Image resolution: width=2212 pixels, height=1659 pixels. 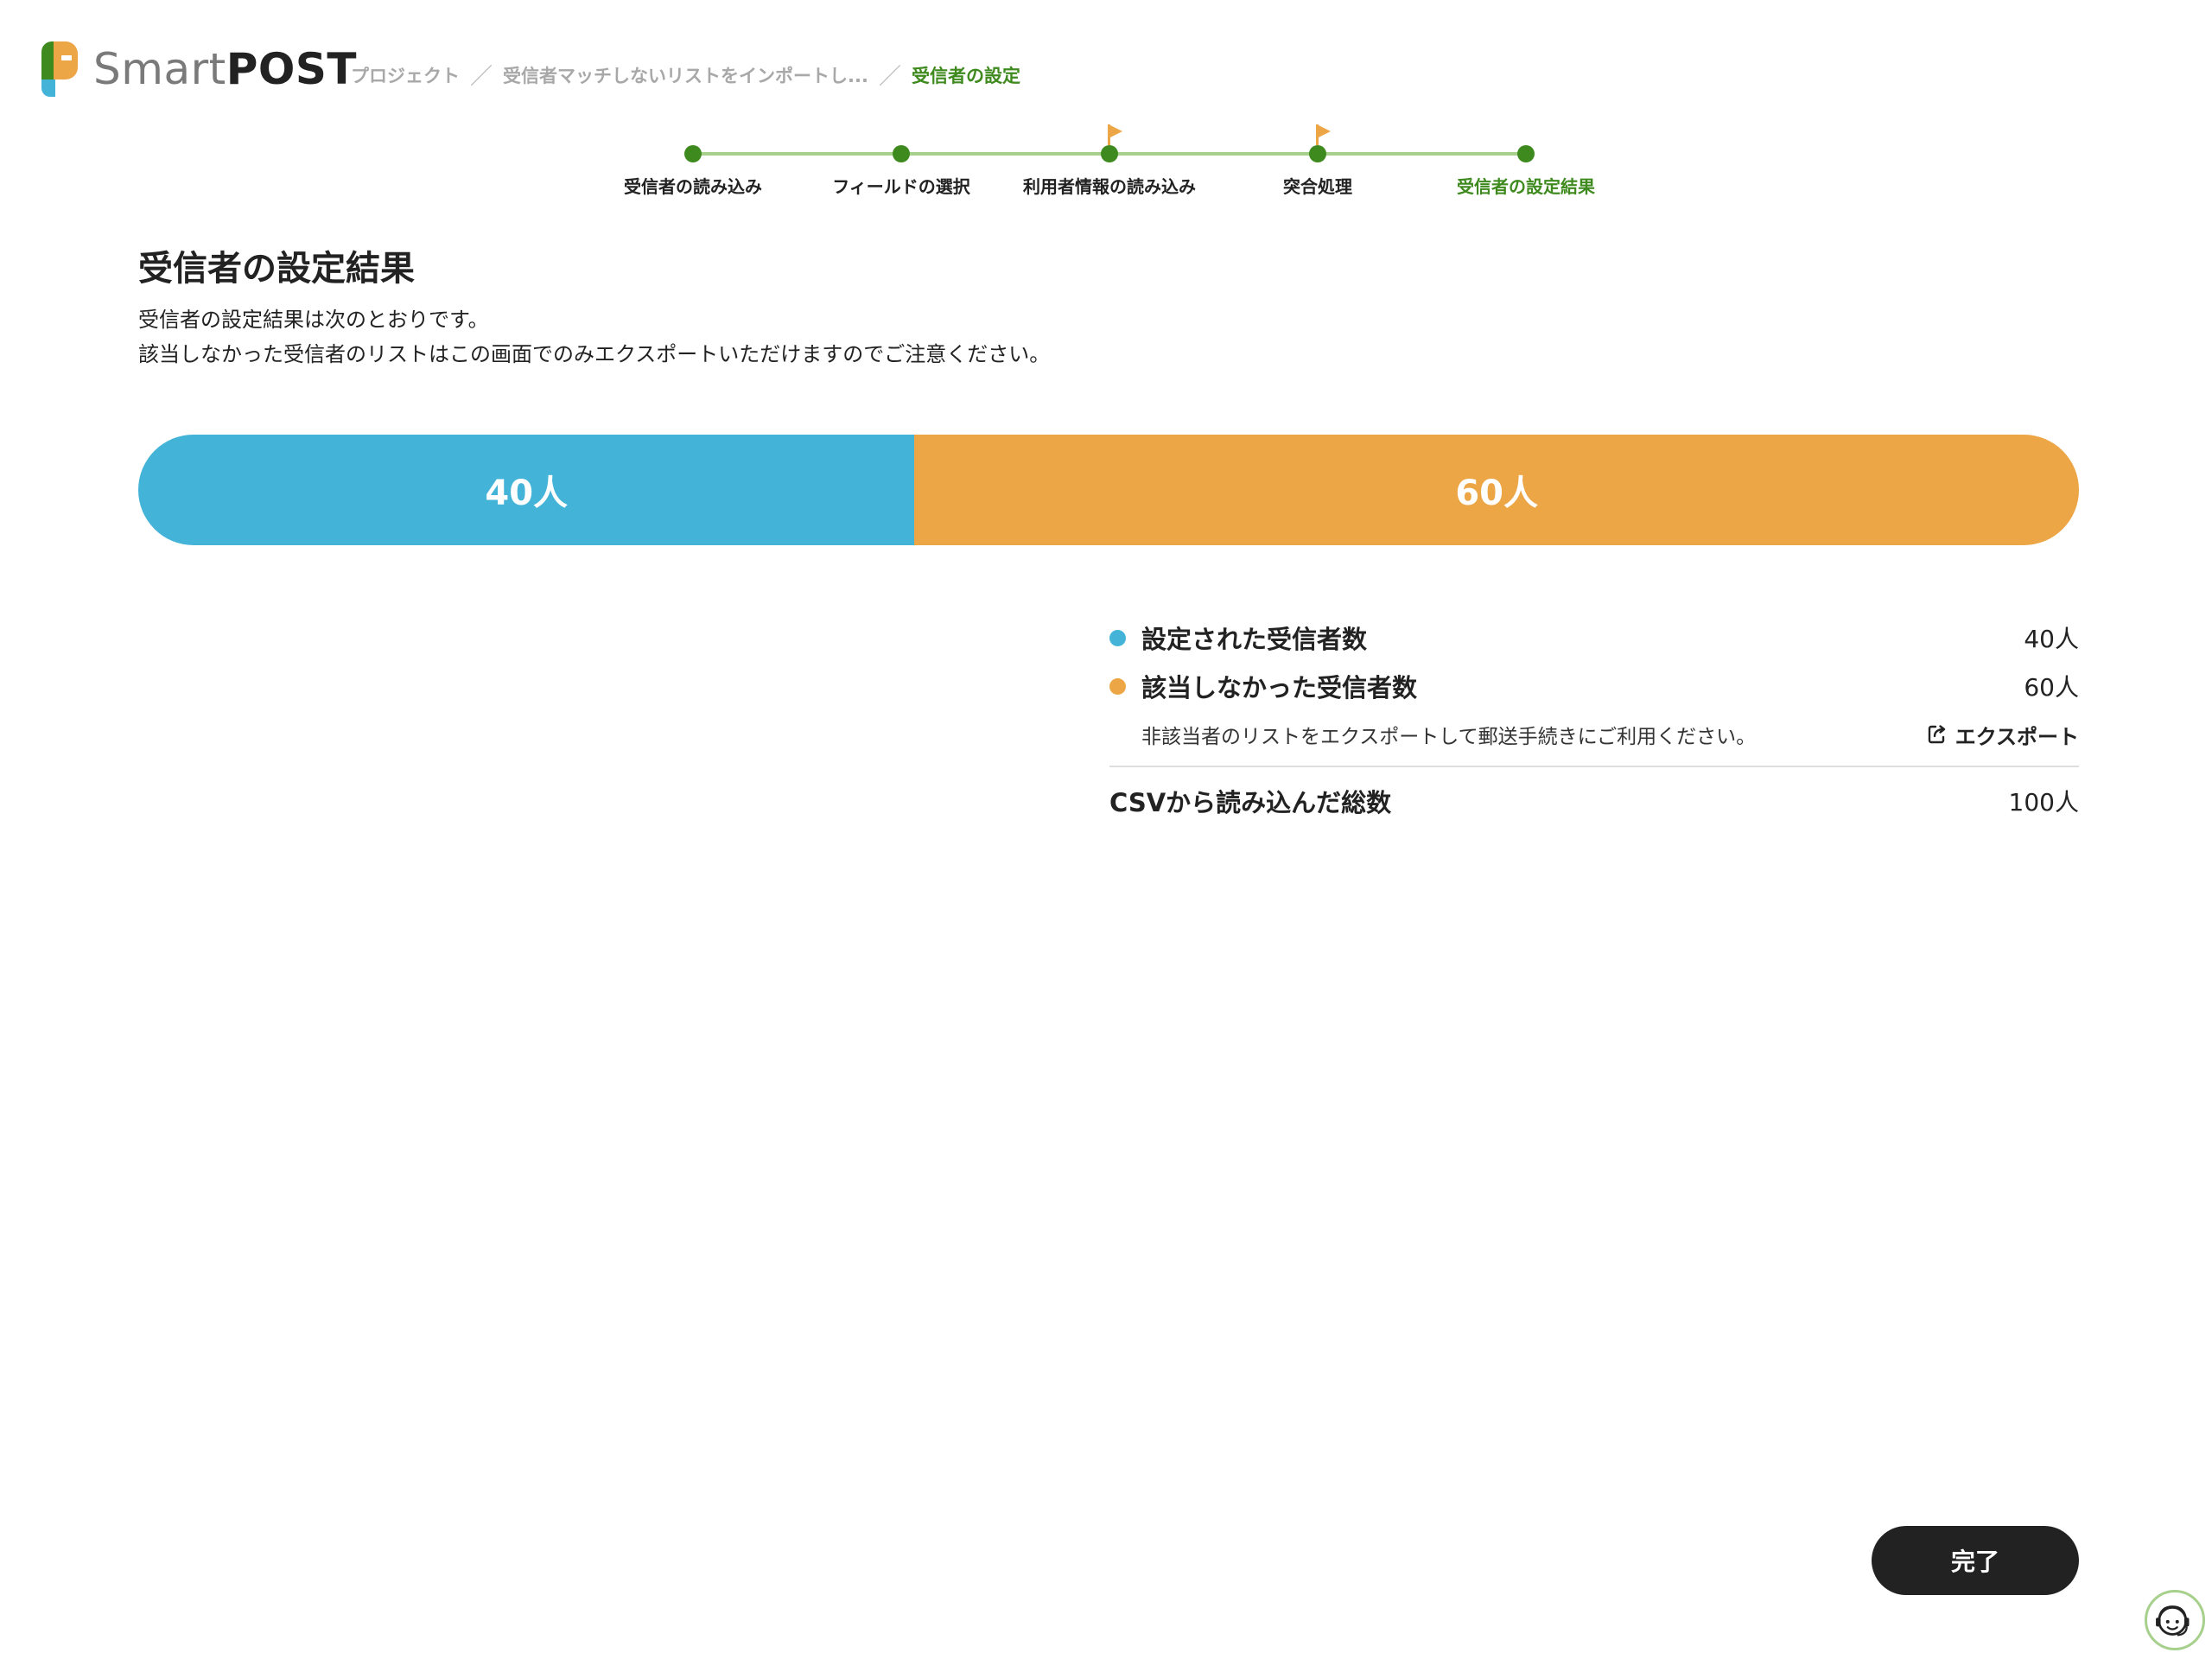 I want to click on set-recipients-segment: 40人, so click(x=526, y=490).